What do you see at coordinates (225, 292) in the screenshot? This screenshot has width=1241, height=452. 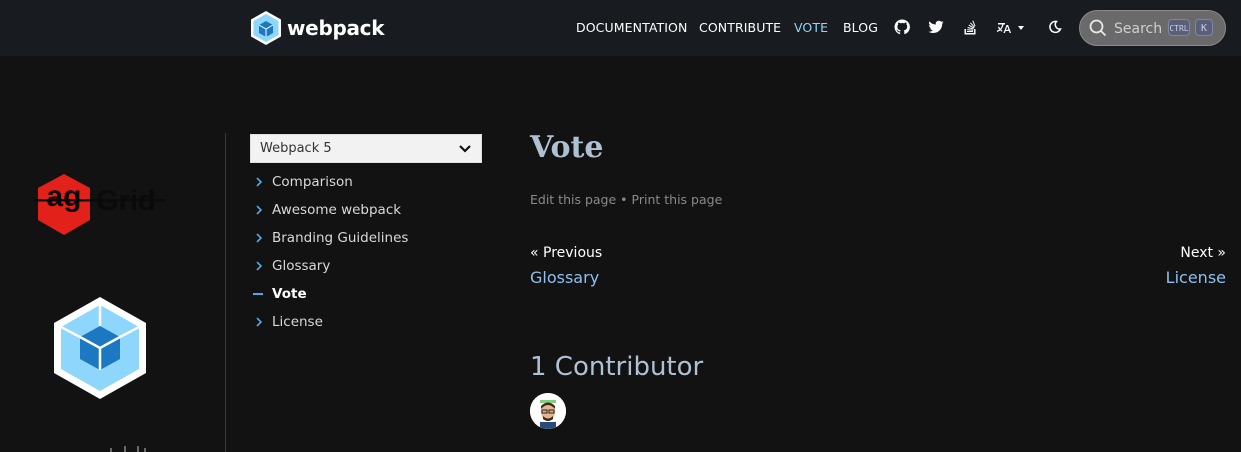 I see `ad-column-divider` at bounding box center [225, 292].